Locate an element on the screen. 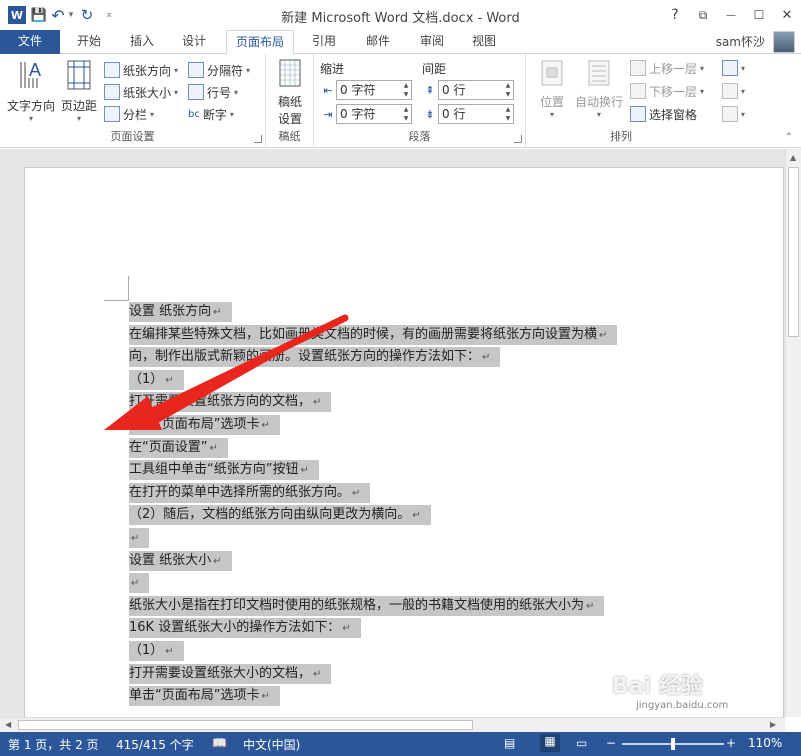 This screenshot has width=801, height=756. margins-button: 页边距 ▾ is located at coordinates (79, 90).